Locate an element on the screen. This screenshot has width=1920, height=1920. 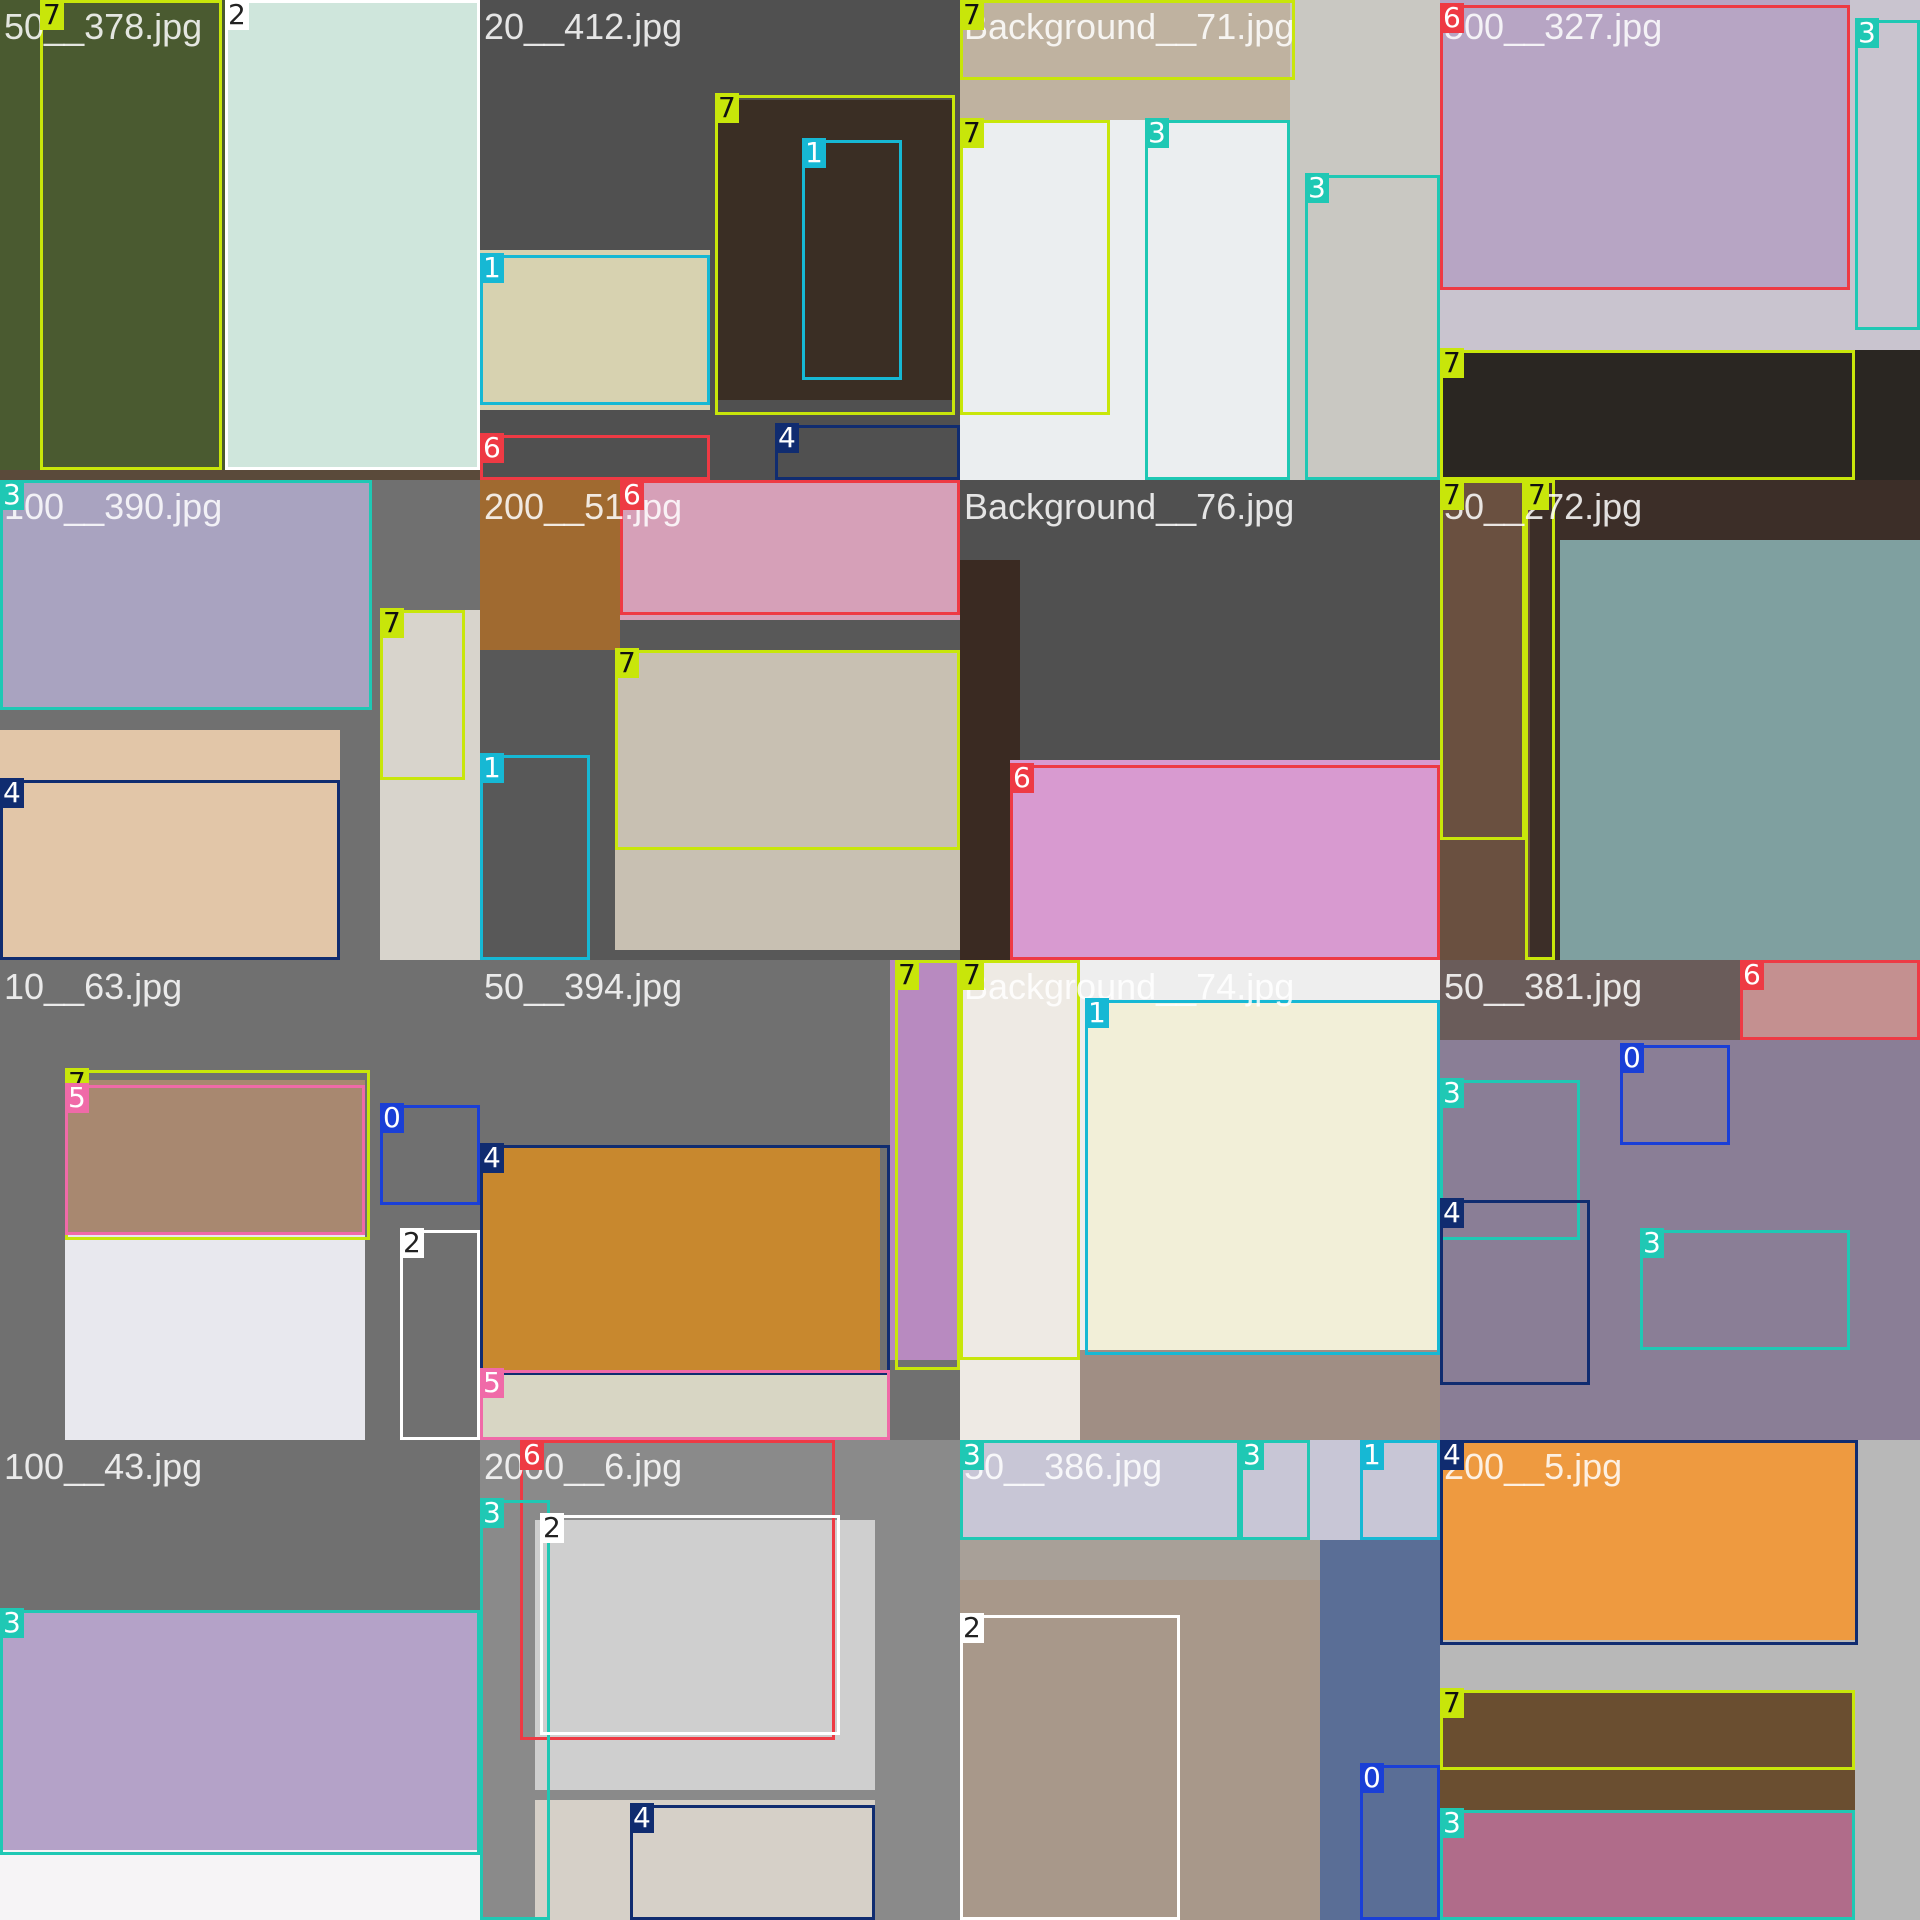
mosaic-tile: 200__5.jpg 4 7 3 is located at coordinates (1680, 1680).